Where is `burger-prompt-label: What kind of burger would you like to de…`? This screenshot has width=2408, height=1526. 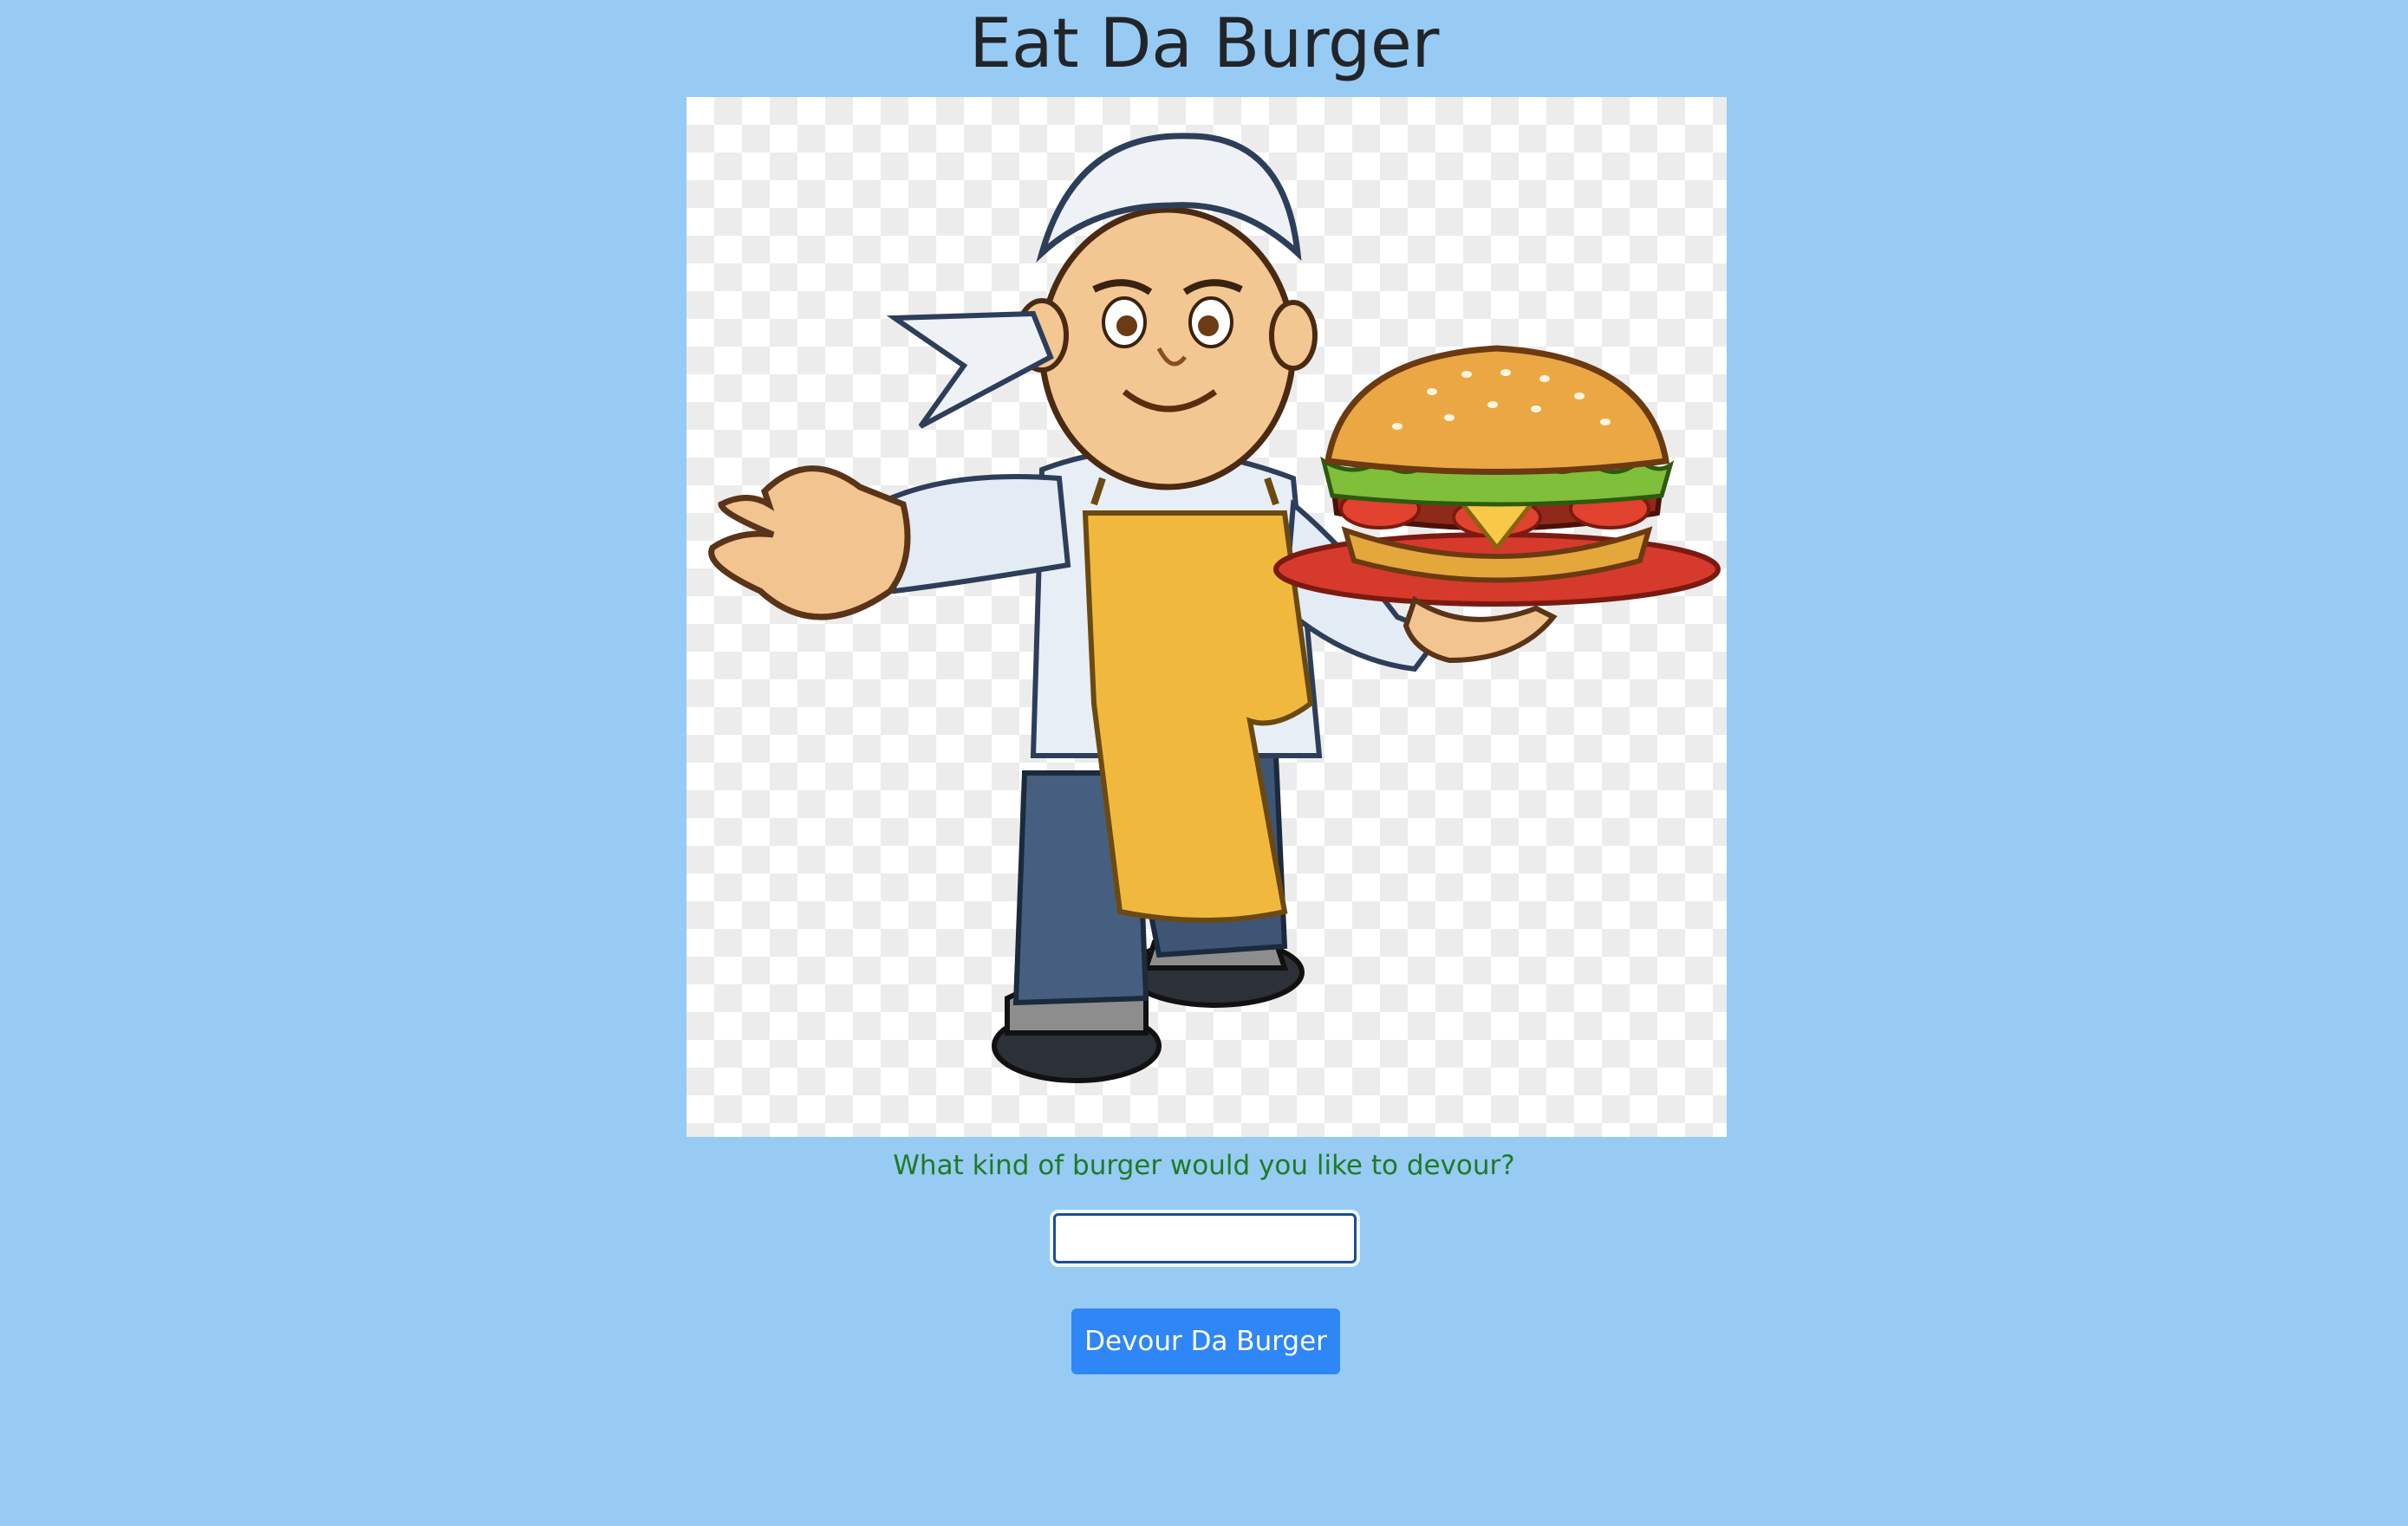
burger-prompt-label: What kind of burger would you like to de… is located at coordinates (1204, 1165).